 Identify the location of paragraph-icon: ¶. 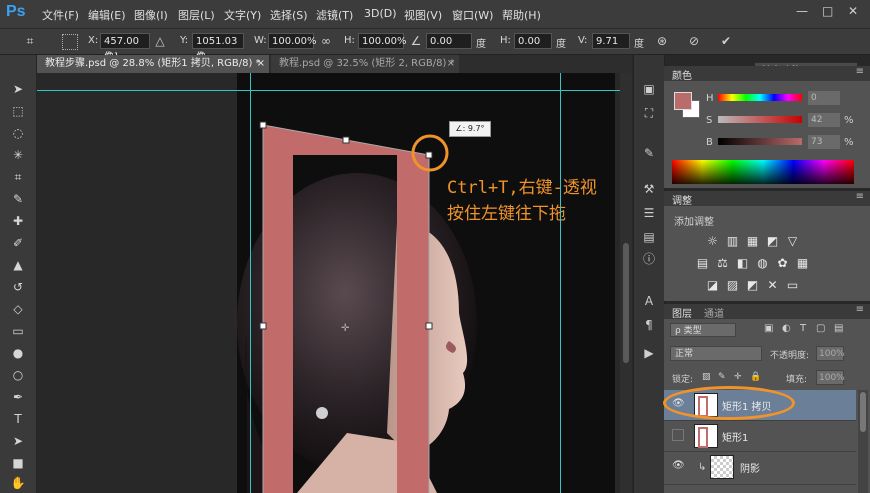
(649, 325).